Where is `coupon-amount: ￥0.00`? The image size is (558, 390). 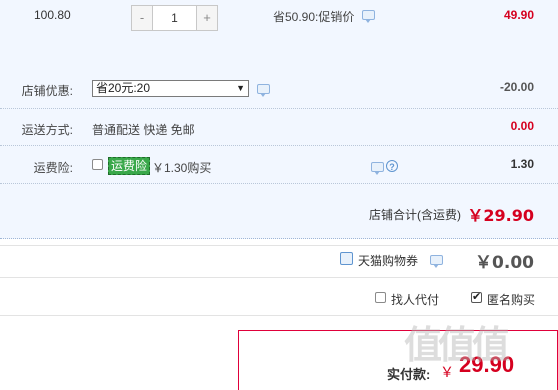 coupon-amount: ￥0.00 is located at coordinates (504, 263).